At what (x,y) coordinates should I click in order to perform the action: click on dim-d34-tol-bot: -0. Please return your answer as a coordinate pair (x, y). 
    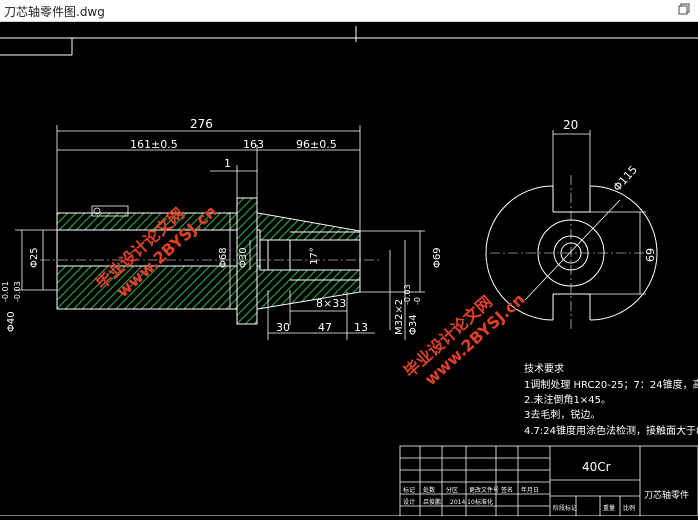
    Looking at the image, I should click on (417, 301).